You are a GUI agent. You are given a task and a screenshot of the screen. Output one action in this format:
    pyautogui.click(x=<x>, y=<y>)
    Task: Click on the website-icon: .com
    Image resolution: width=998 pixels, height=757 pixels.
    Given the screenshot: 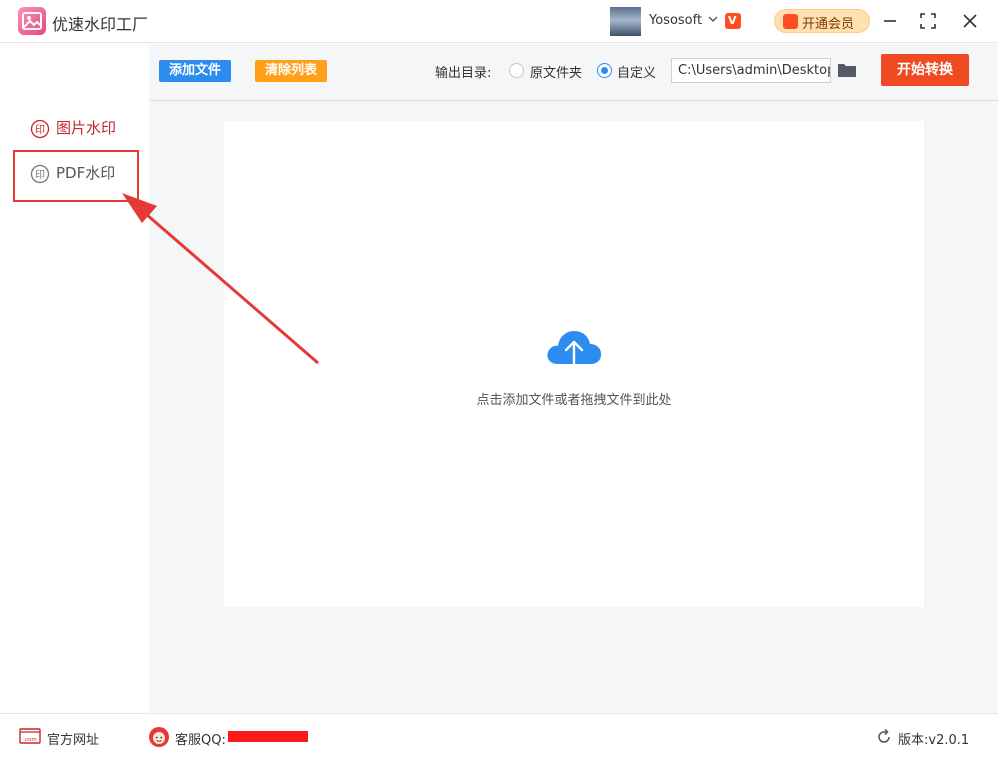 What is the action you would take?
    pyautogui.click(x=30, y=736)
    